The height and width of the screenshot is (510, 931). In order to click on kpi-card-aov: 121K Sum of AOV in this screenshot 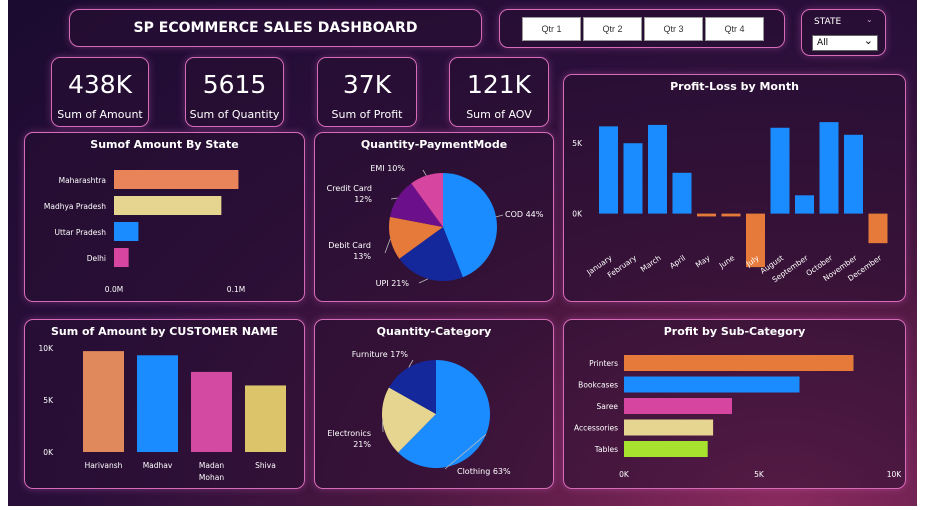, I will do `click(499, 92)`.